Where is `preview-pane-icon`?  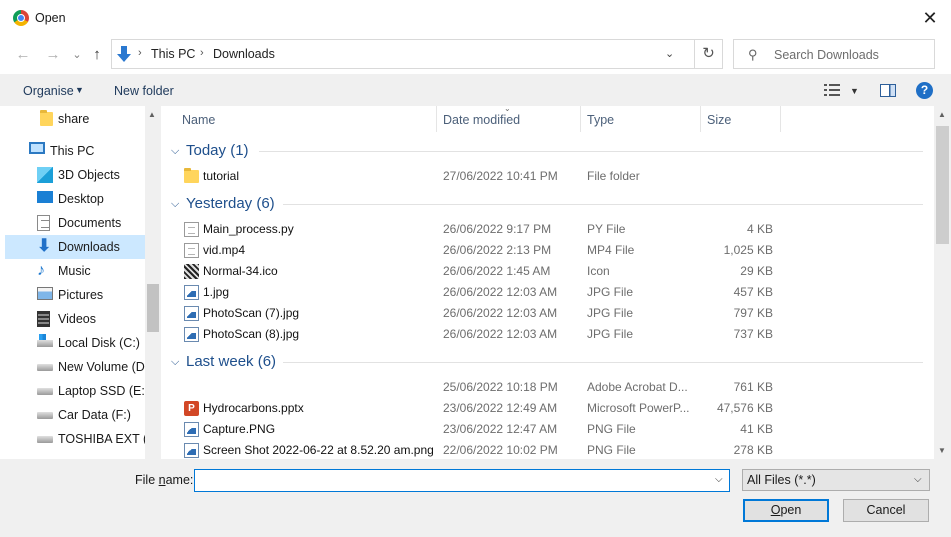 preview-pane-icon is located at coordinates (888, 90).